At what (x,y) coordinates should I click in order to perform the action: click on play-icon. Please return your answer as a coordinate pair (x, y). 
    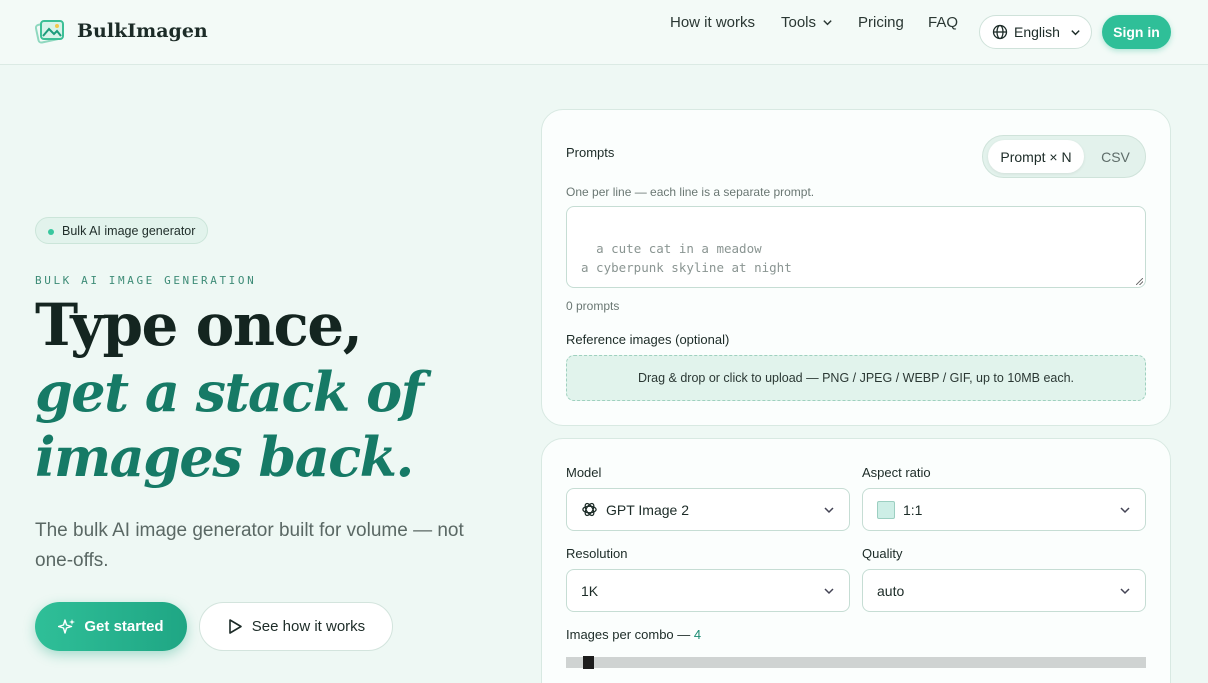
    Looking at the image, I should click on (235, 626).